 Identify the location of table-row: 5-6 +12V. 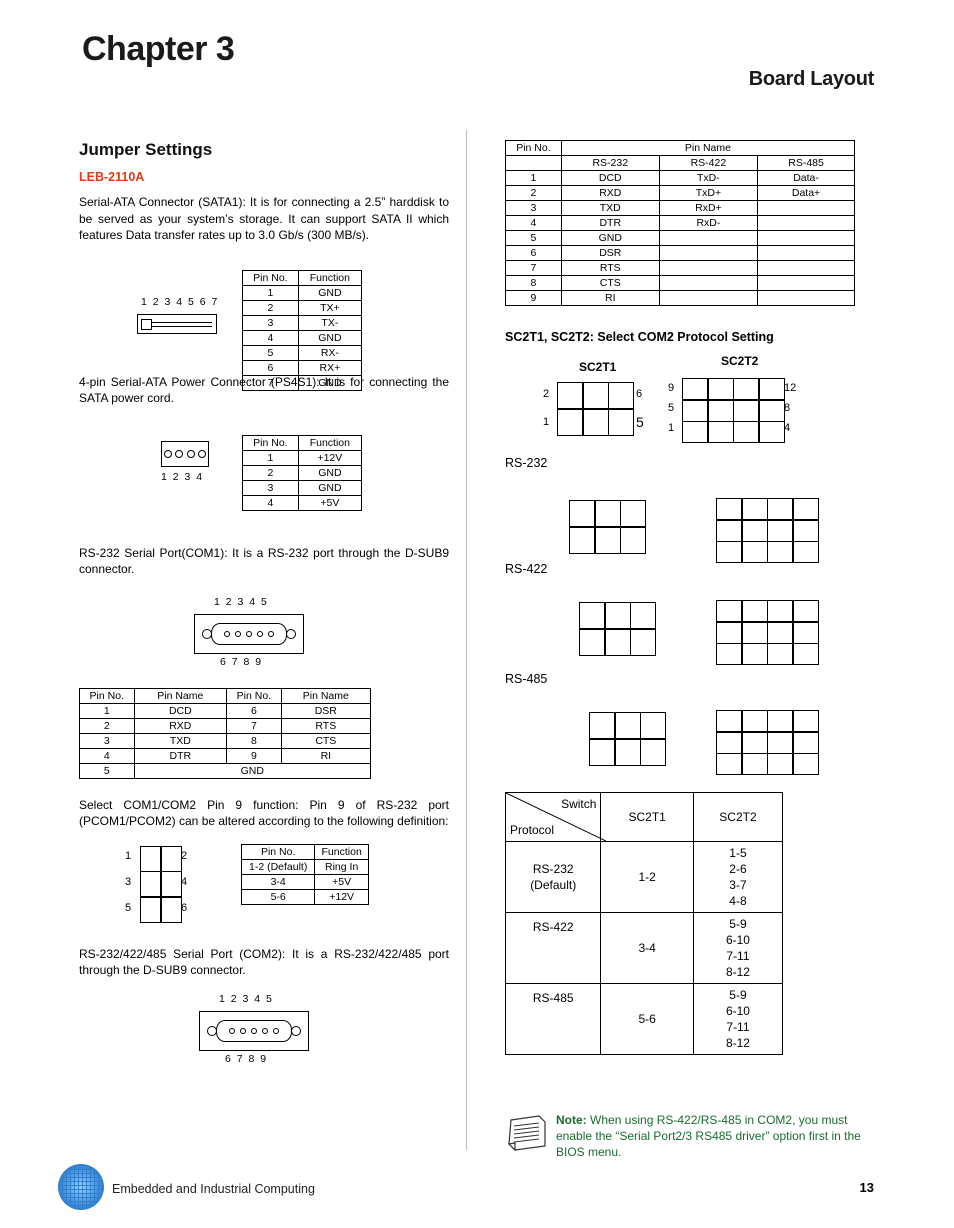
(304, 896).